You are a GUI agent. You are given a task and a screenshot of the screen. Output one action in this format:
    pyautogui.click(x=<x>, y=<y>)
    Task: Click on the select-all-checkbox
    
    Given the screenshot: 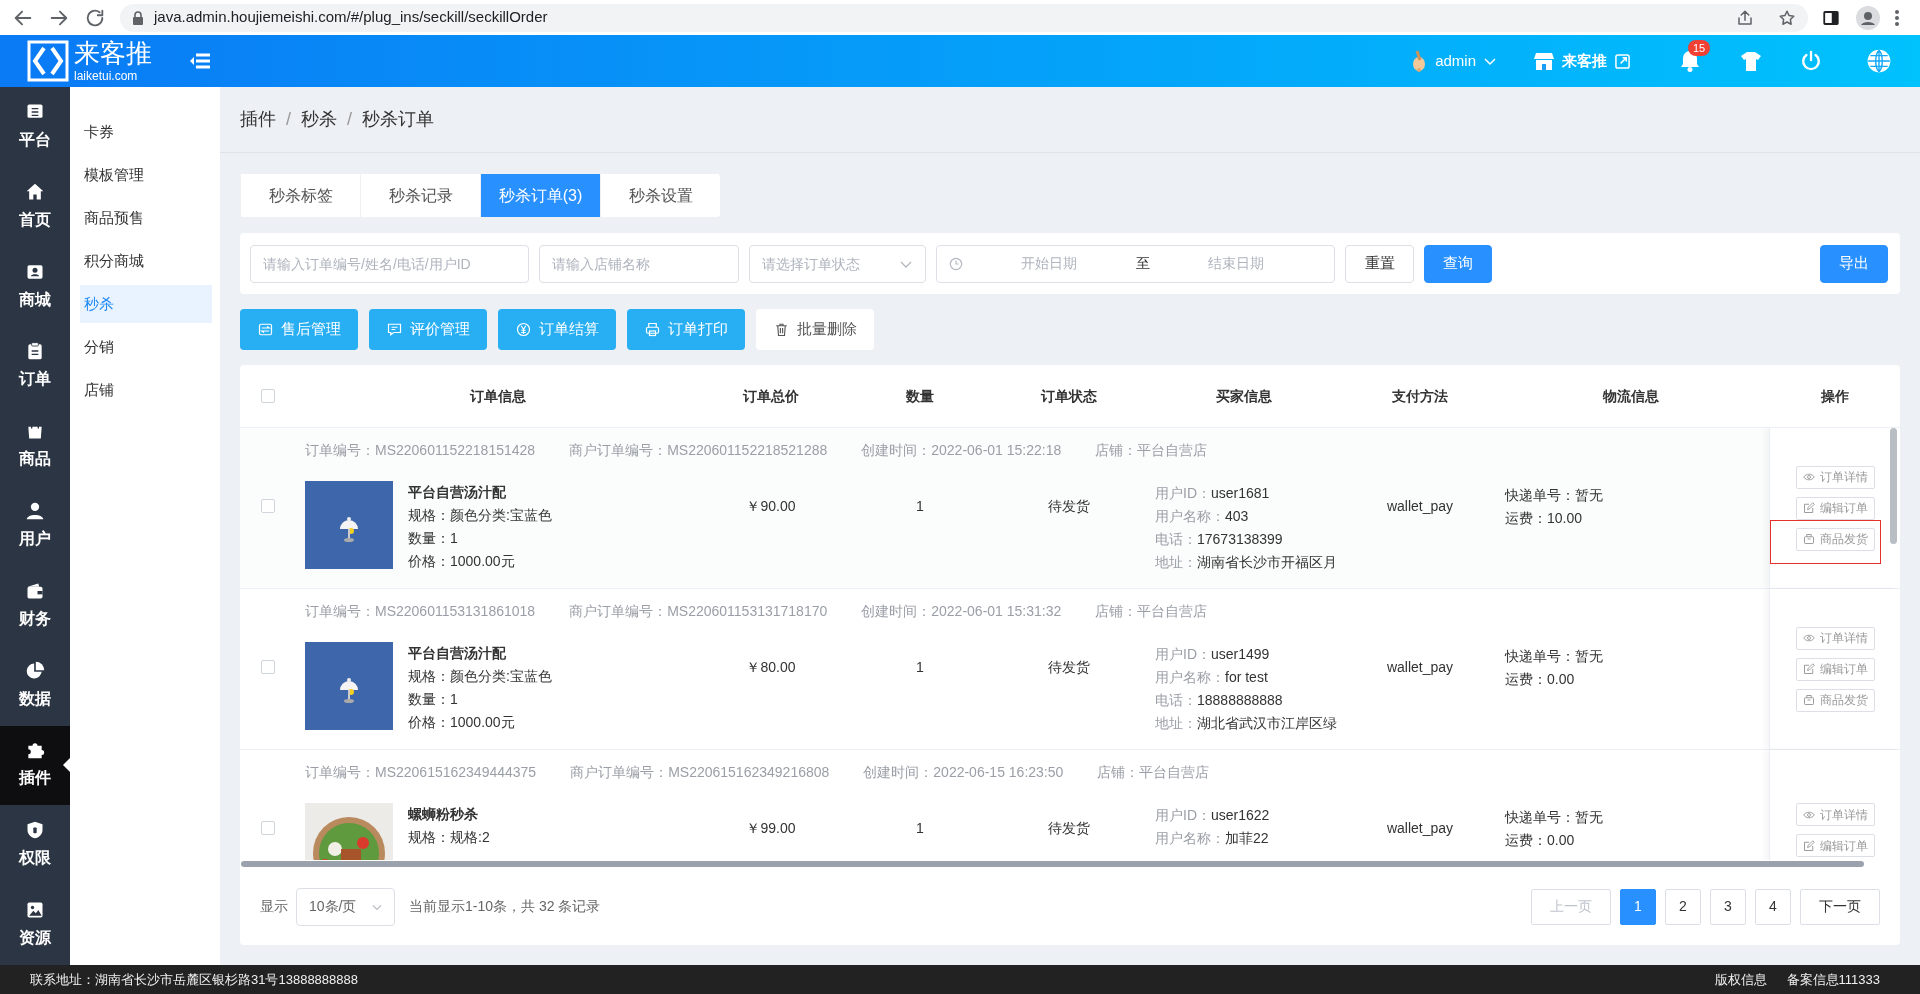 What is the action you would take?
    pyautogui.click(x=267, y=396)
    